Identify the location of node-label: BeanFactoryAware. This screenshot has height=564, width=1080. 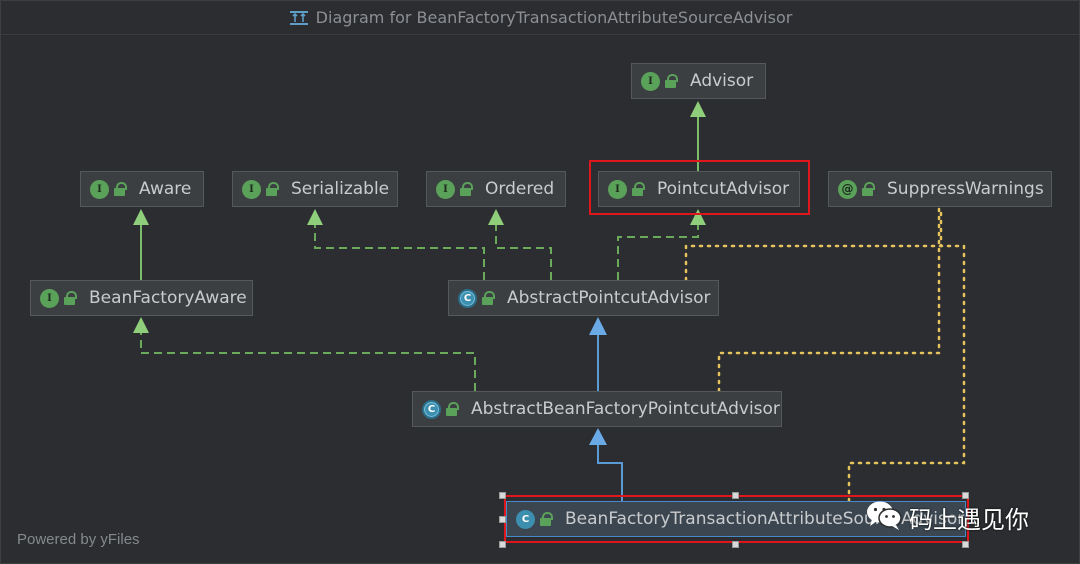
(168, 298).